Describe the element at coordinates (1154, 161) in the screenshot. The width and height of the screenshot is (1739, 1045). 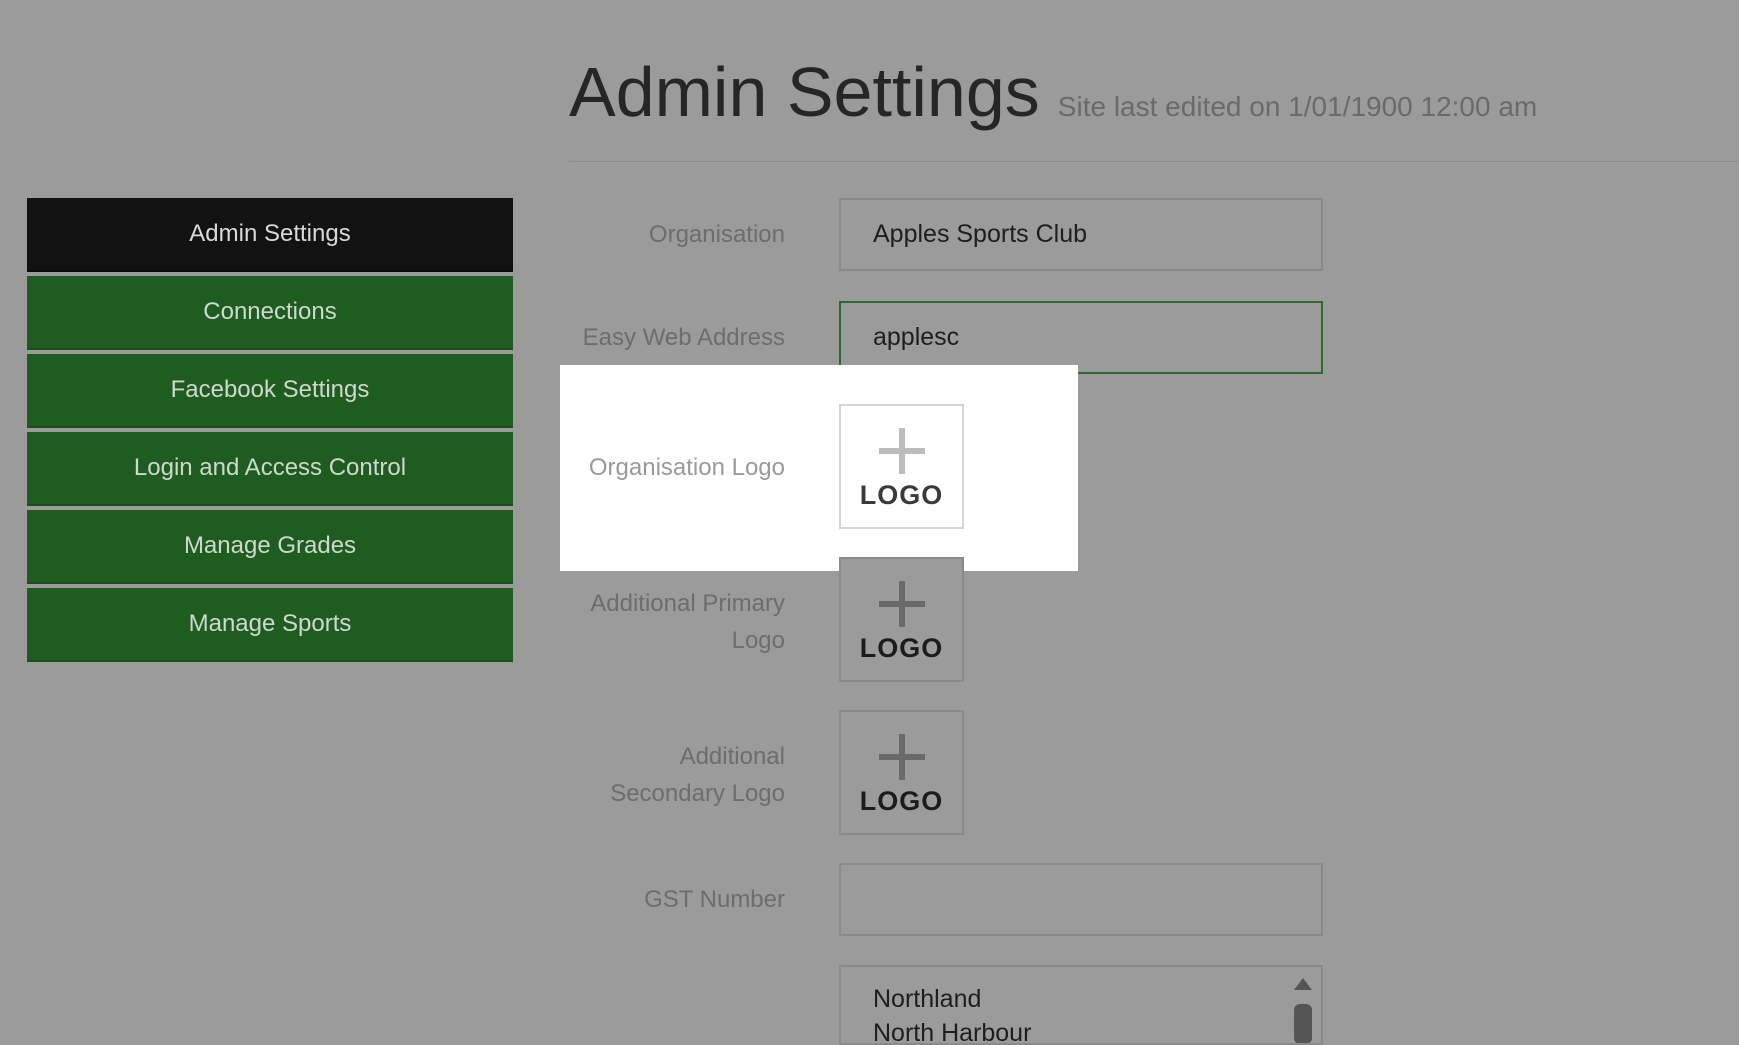
I see `header-divider` at that location.